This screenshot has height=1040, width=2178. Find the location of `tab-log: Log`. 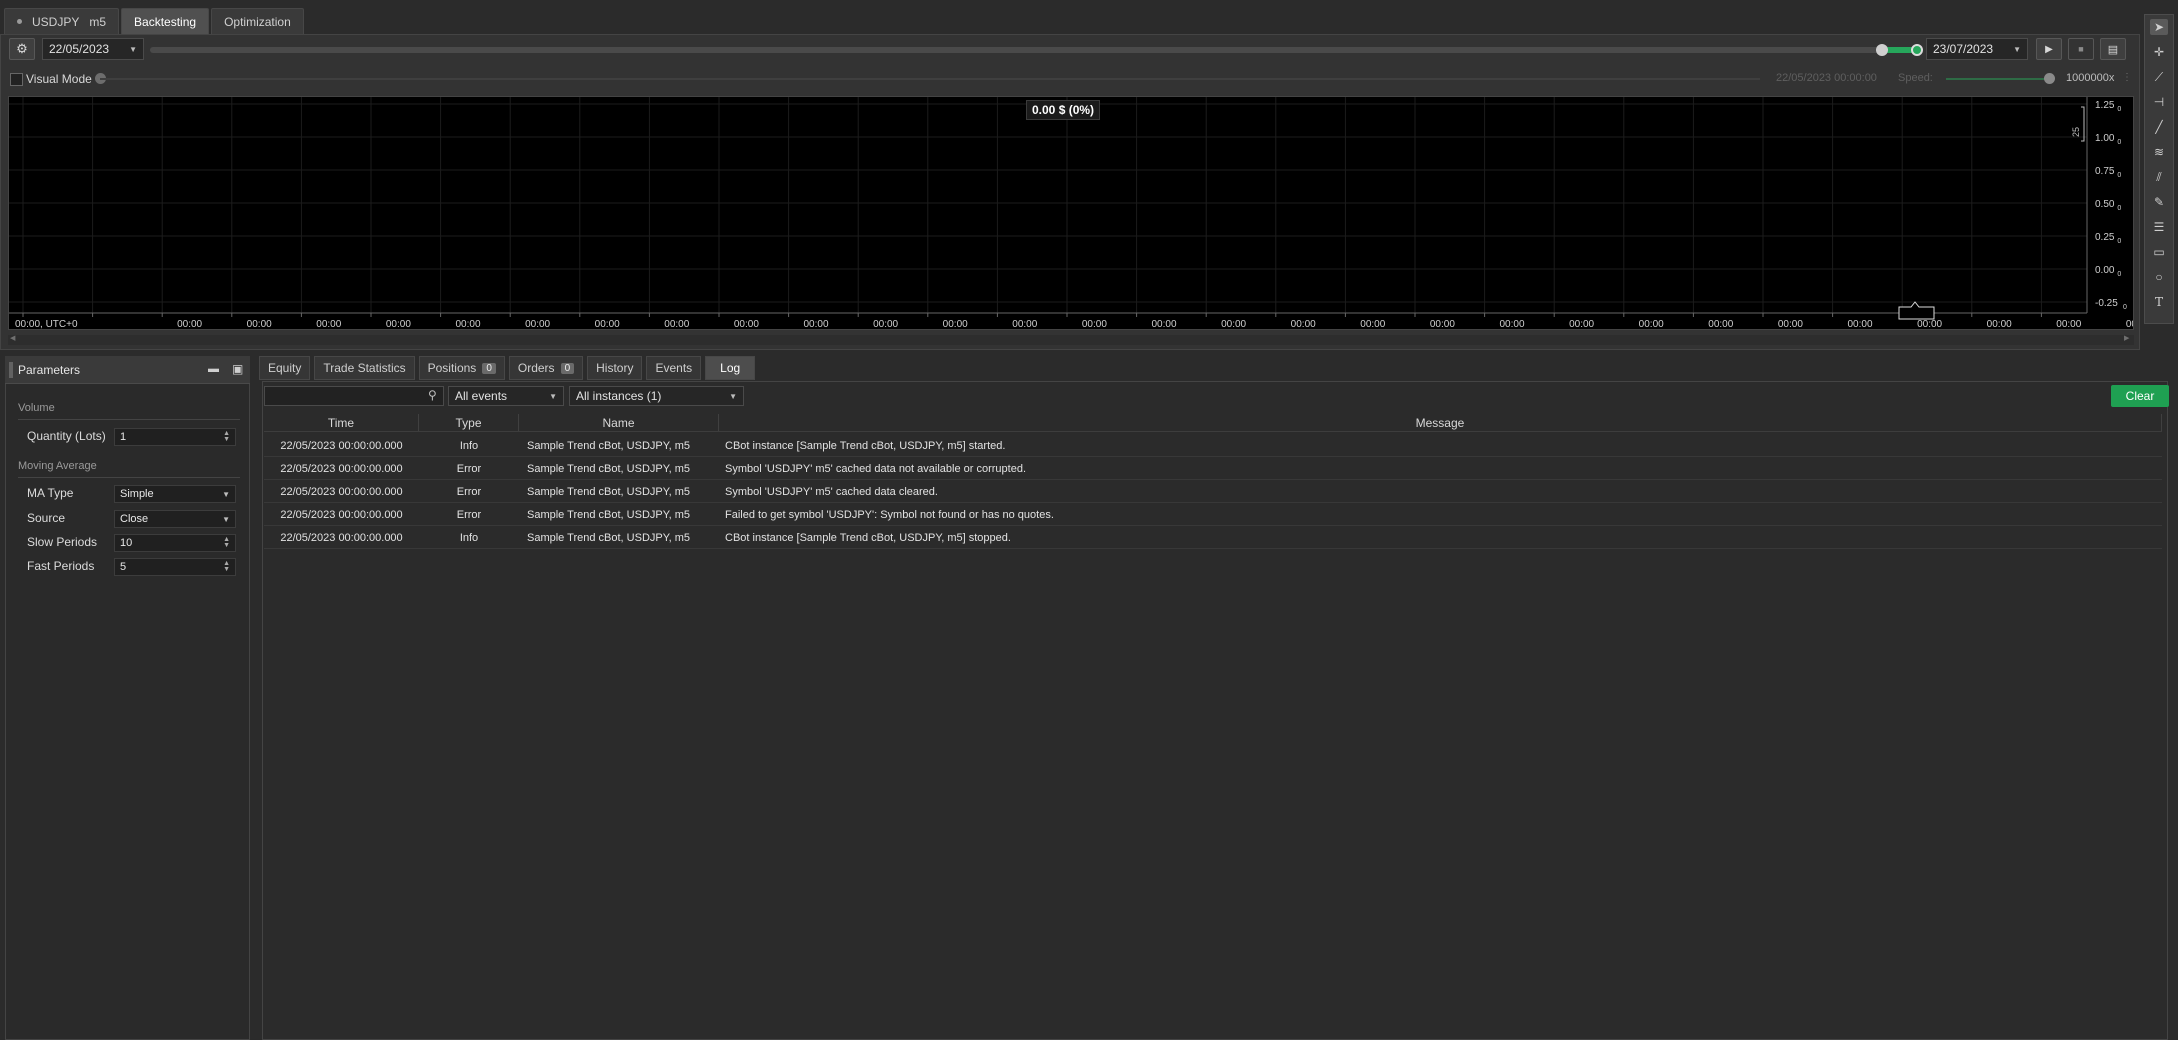

tab-log: Log is located at coordinates (730, 368).